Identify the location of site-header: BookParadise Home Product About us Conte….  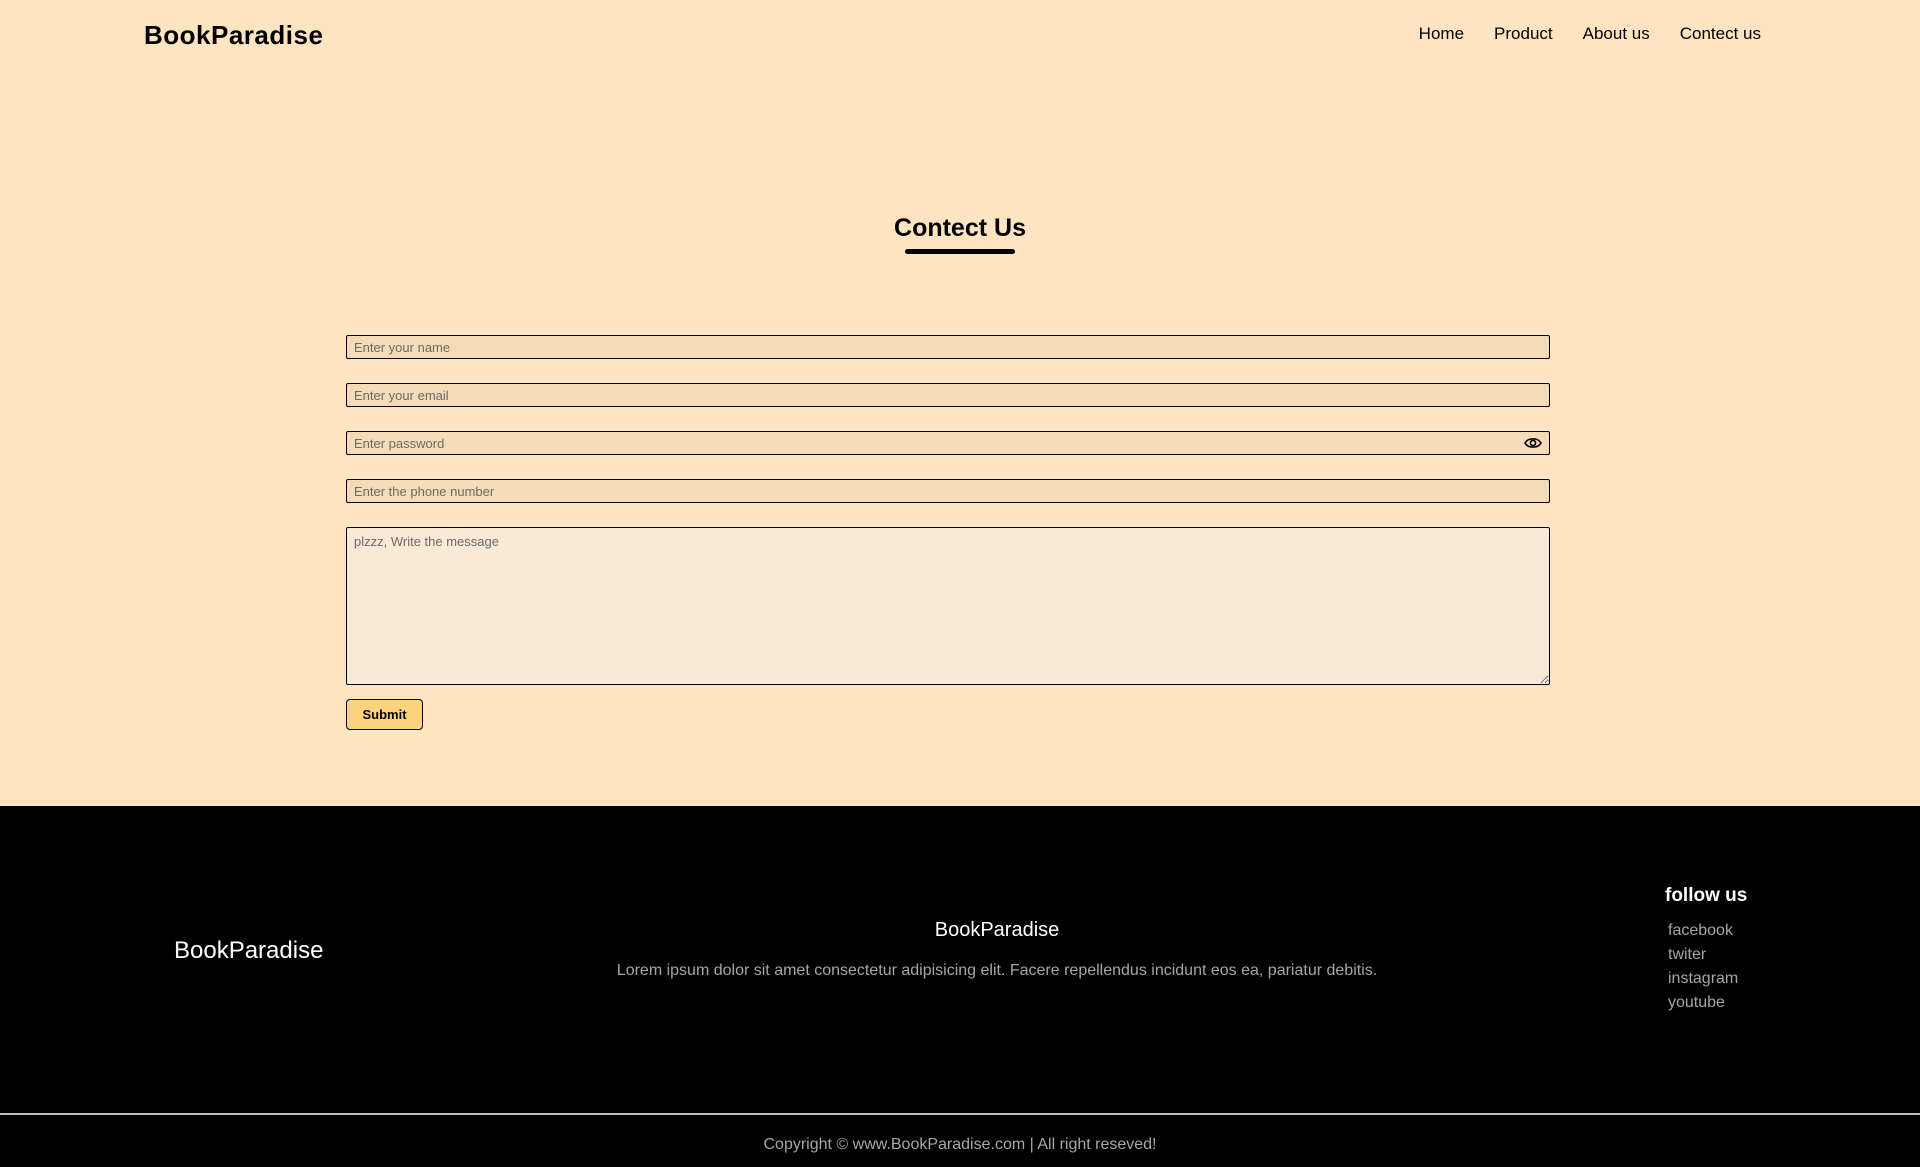
(960, 36).